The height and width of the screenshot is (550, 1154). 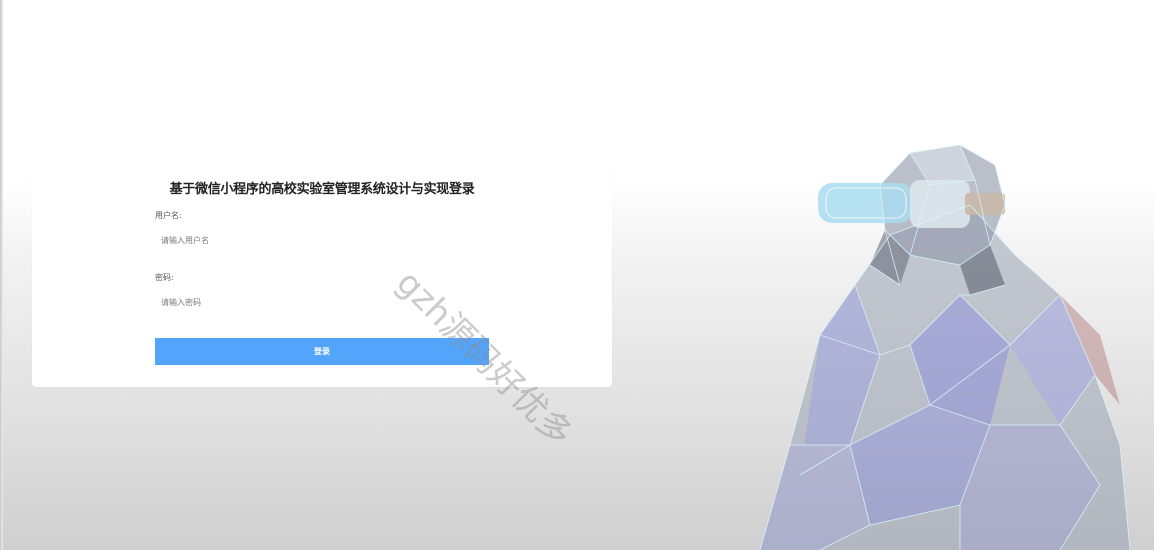 What do you see at coordinates (168, 215) in the screenshot?
I see `username-label: 用户名:` at bounding box center [168, 215].